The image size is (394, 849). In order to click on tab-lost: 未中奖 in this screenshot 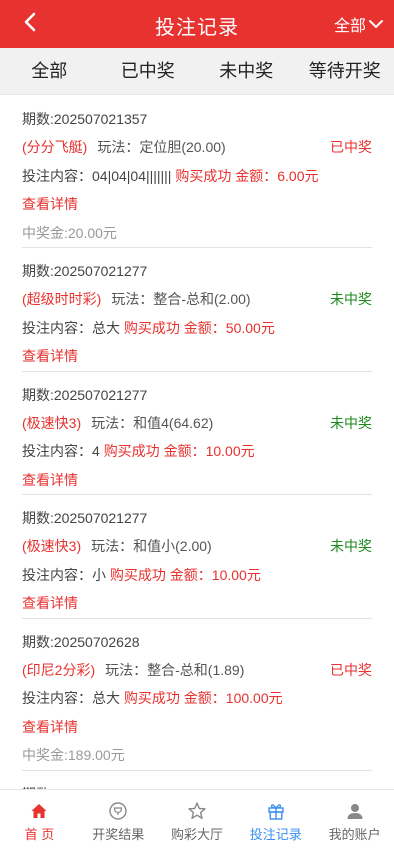, I will do `click(246, 71)`.